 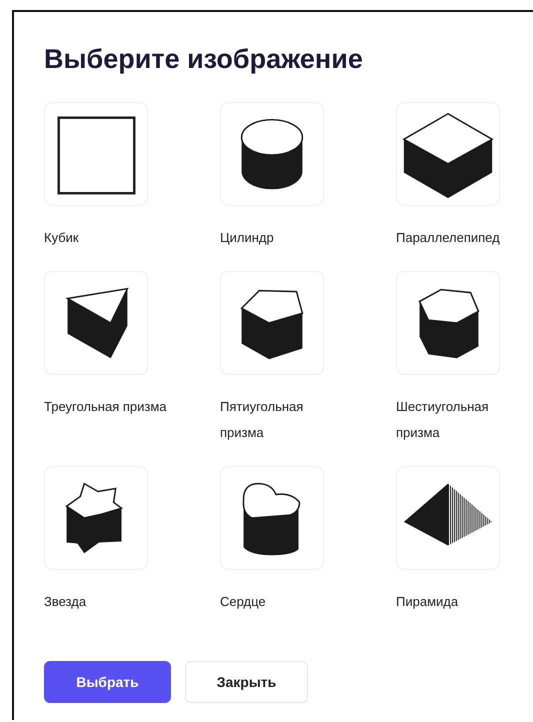 What do you see at coordinates (246, 682) in the screenshot?
I see `close-button: Закрыть` at bounding box center [246, 682].